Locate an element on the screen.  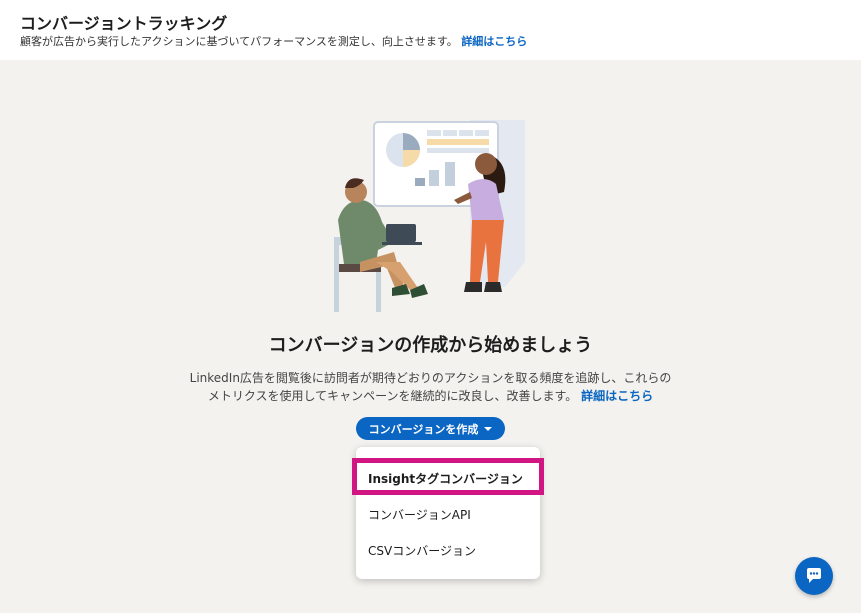
header-learn-more-link: 詳細はこちら is located at coordinates (494, 41).